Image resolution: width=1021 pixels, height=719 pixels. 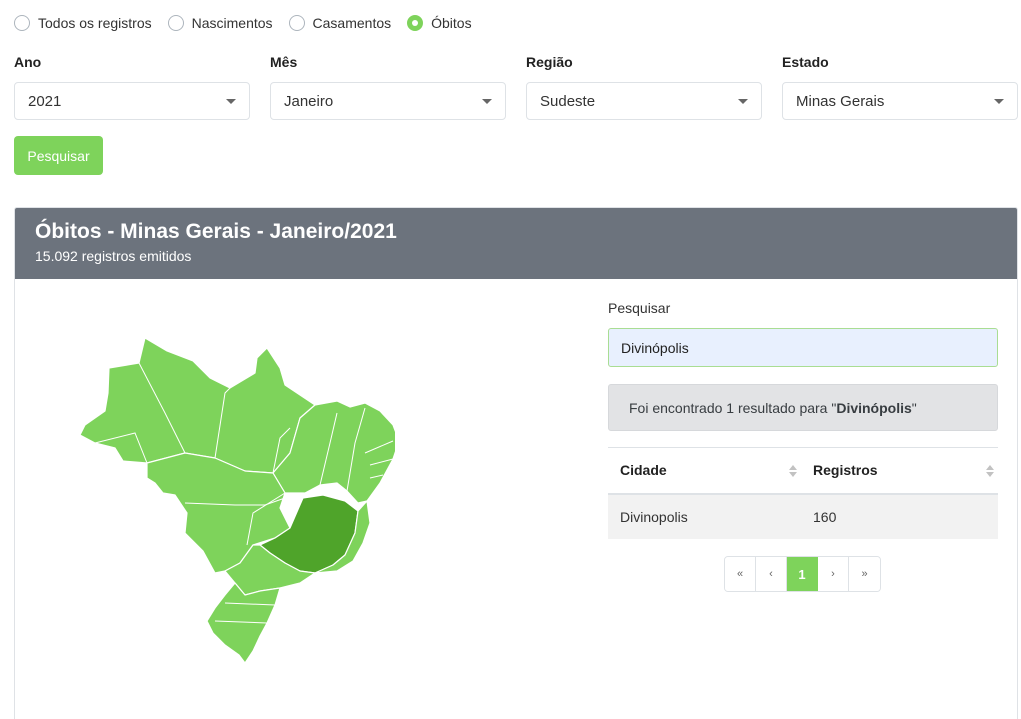 I want to click on filter-label-regiao: Região, so click(x=549, y=62).